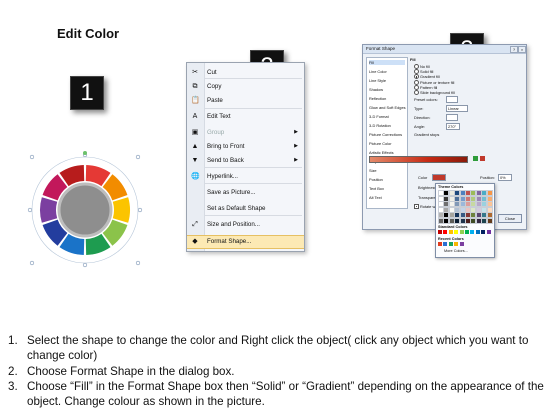 This screenshot has height=420, width=560. I want to click on theme-colors-label: Theme Colors, so click(451, 187).